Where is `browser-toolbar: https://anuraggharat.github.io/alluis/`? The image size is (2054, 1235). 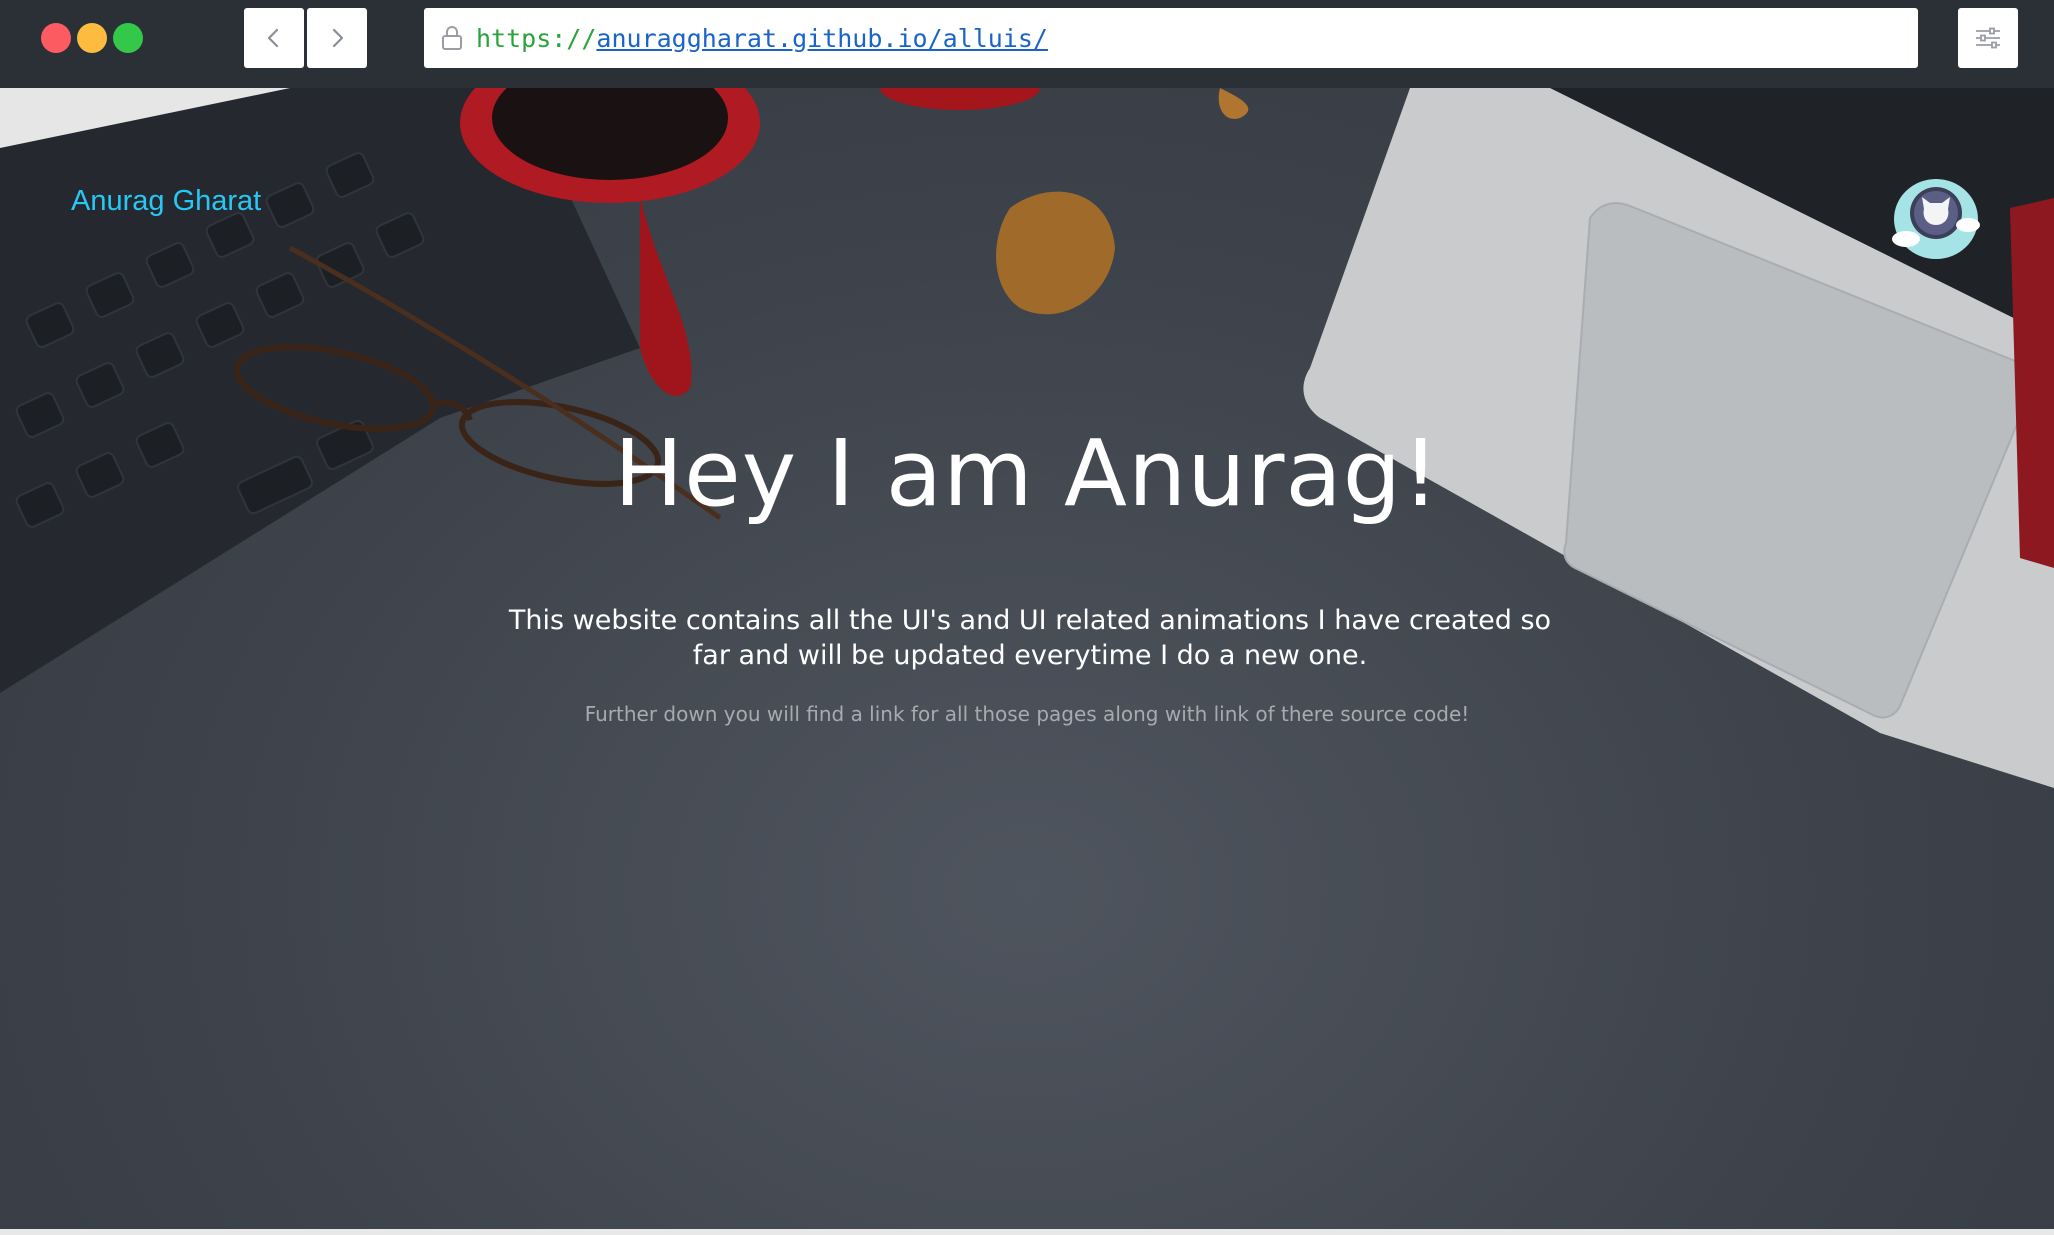
browser-toolbar: https://anuraggharat.github.io/alluis/ is located at coordinates (1027, 44).